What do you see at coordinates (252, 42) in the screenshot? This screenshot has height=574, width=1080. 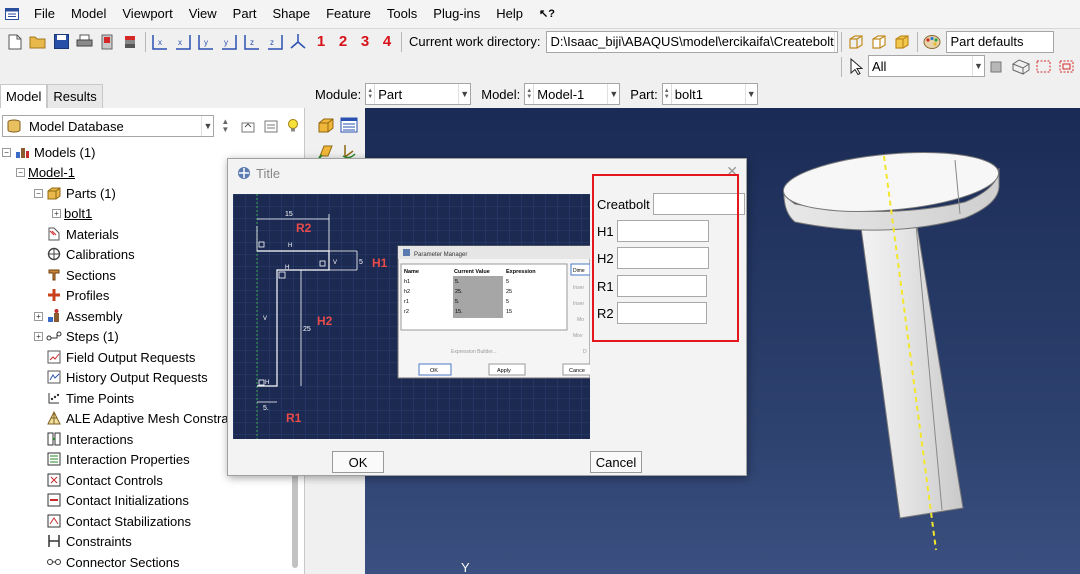 I see `view-top-icon: z` at bounding box center [252, 42].